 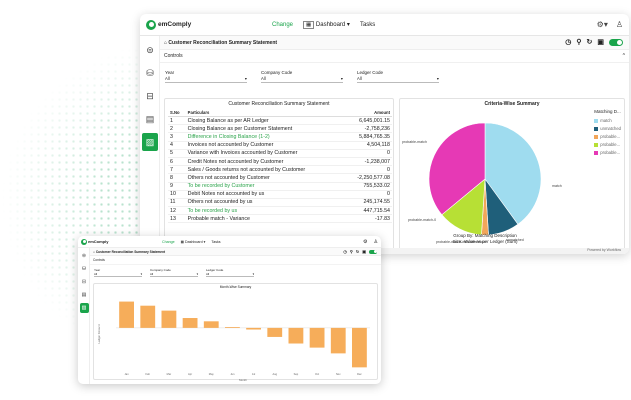 What do you see at coordinates (296, 374) in the screenshot?
I see `bar-tick-label: Sep` at bounding box center [296, 374].